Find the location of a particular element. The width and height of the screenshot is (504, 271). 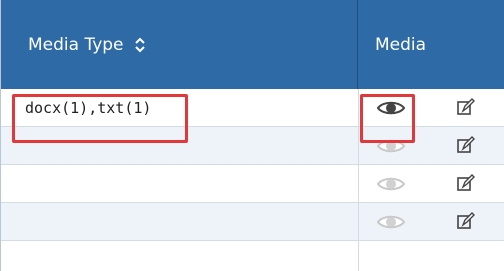

column-divider is located at coordinates (358, 180).